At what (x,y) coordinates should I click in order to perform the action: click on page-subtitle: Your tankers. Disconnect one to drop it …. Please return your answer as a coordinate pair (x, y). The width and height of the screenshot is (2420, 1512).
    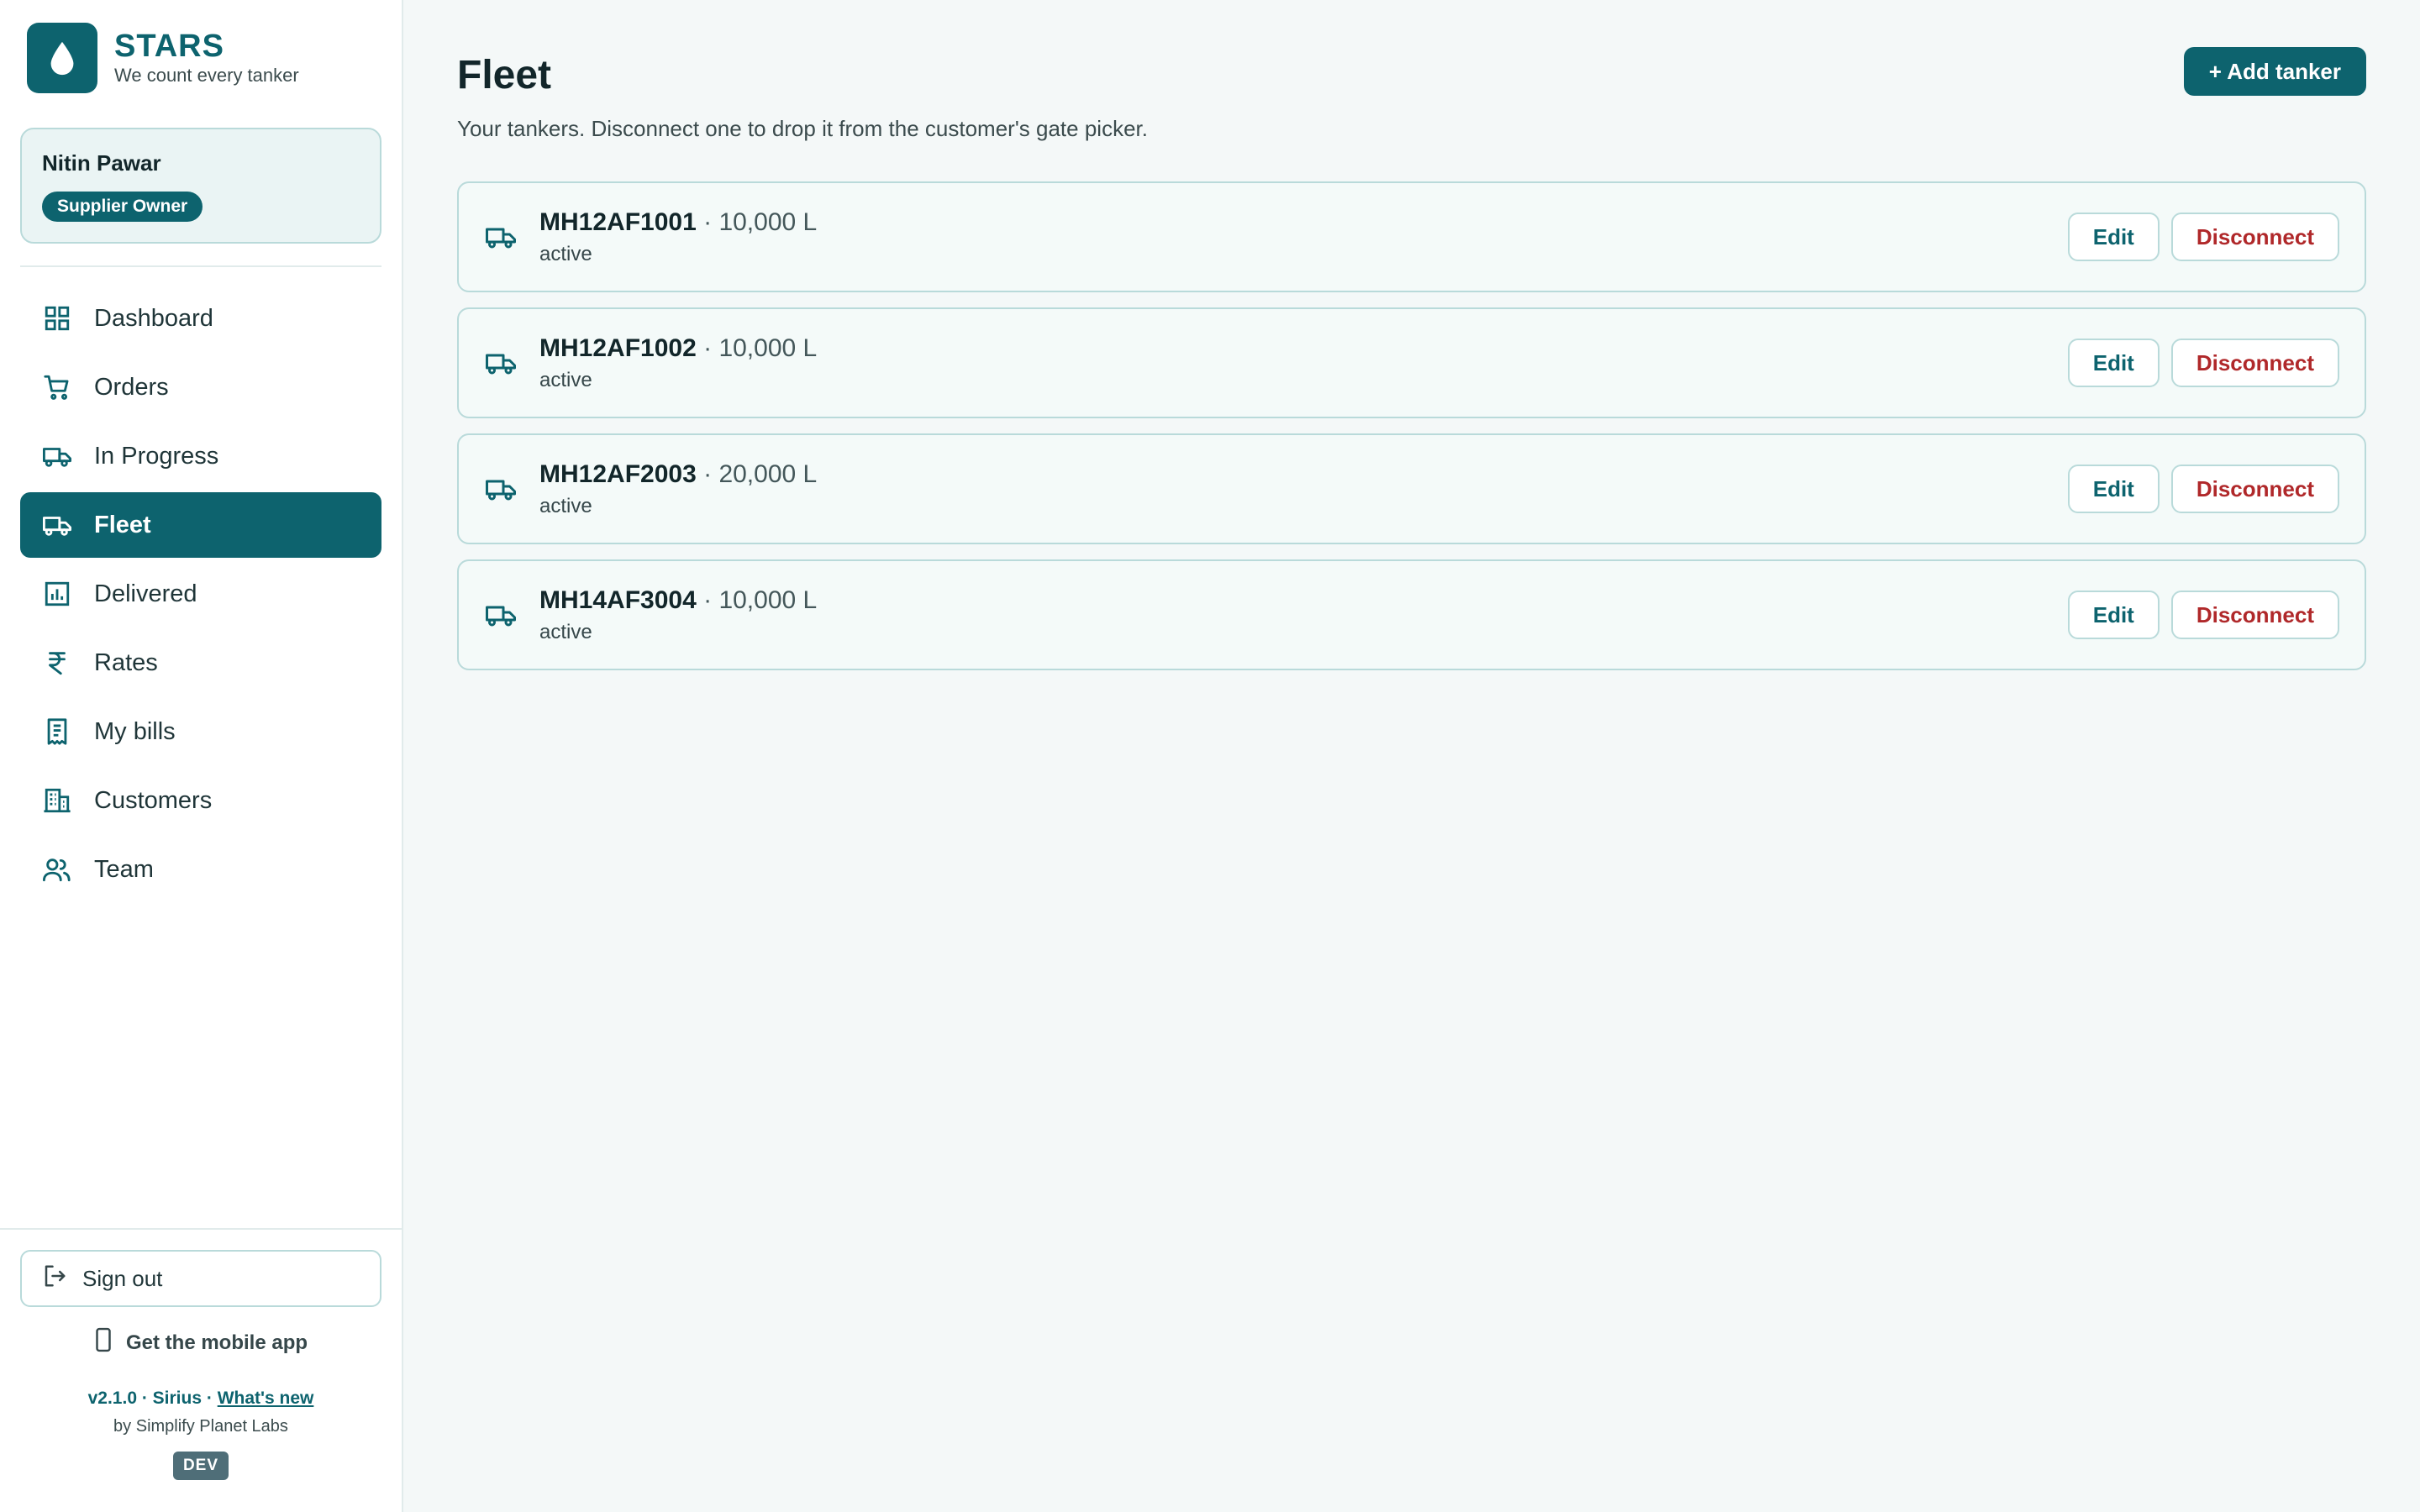
    Looking at the image, I should click on (802, 128).